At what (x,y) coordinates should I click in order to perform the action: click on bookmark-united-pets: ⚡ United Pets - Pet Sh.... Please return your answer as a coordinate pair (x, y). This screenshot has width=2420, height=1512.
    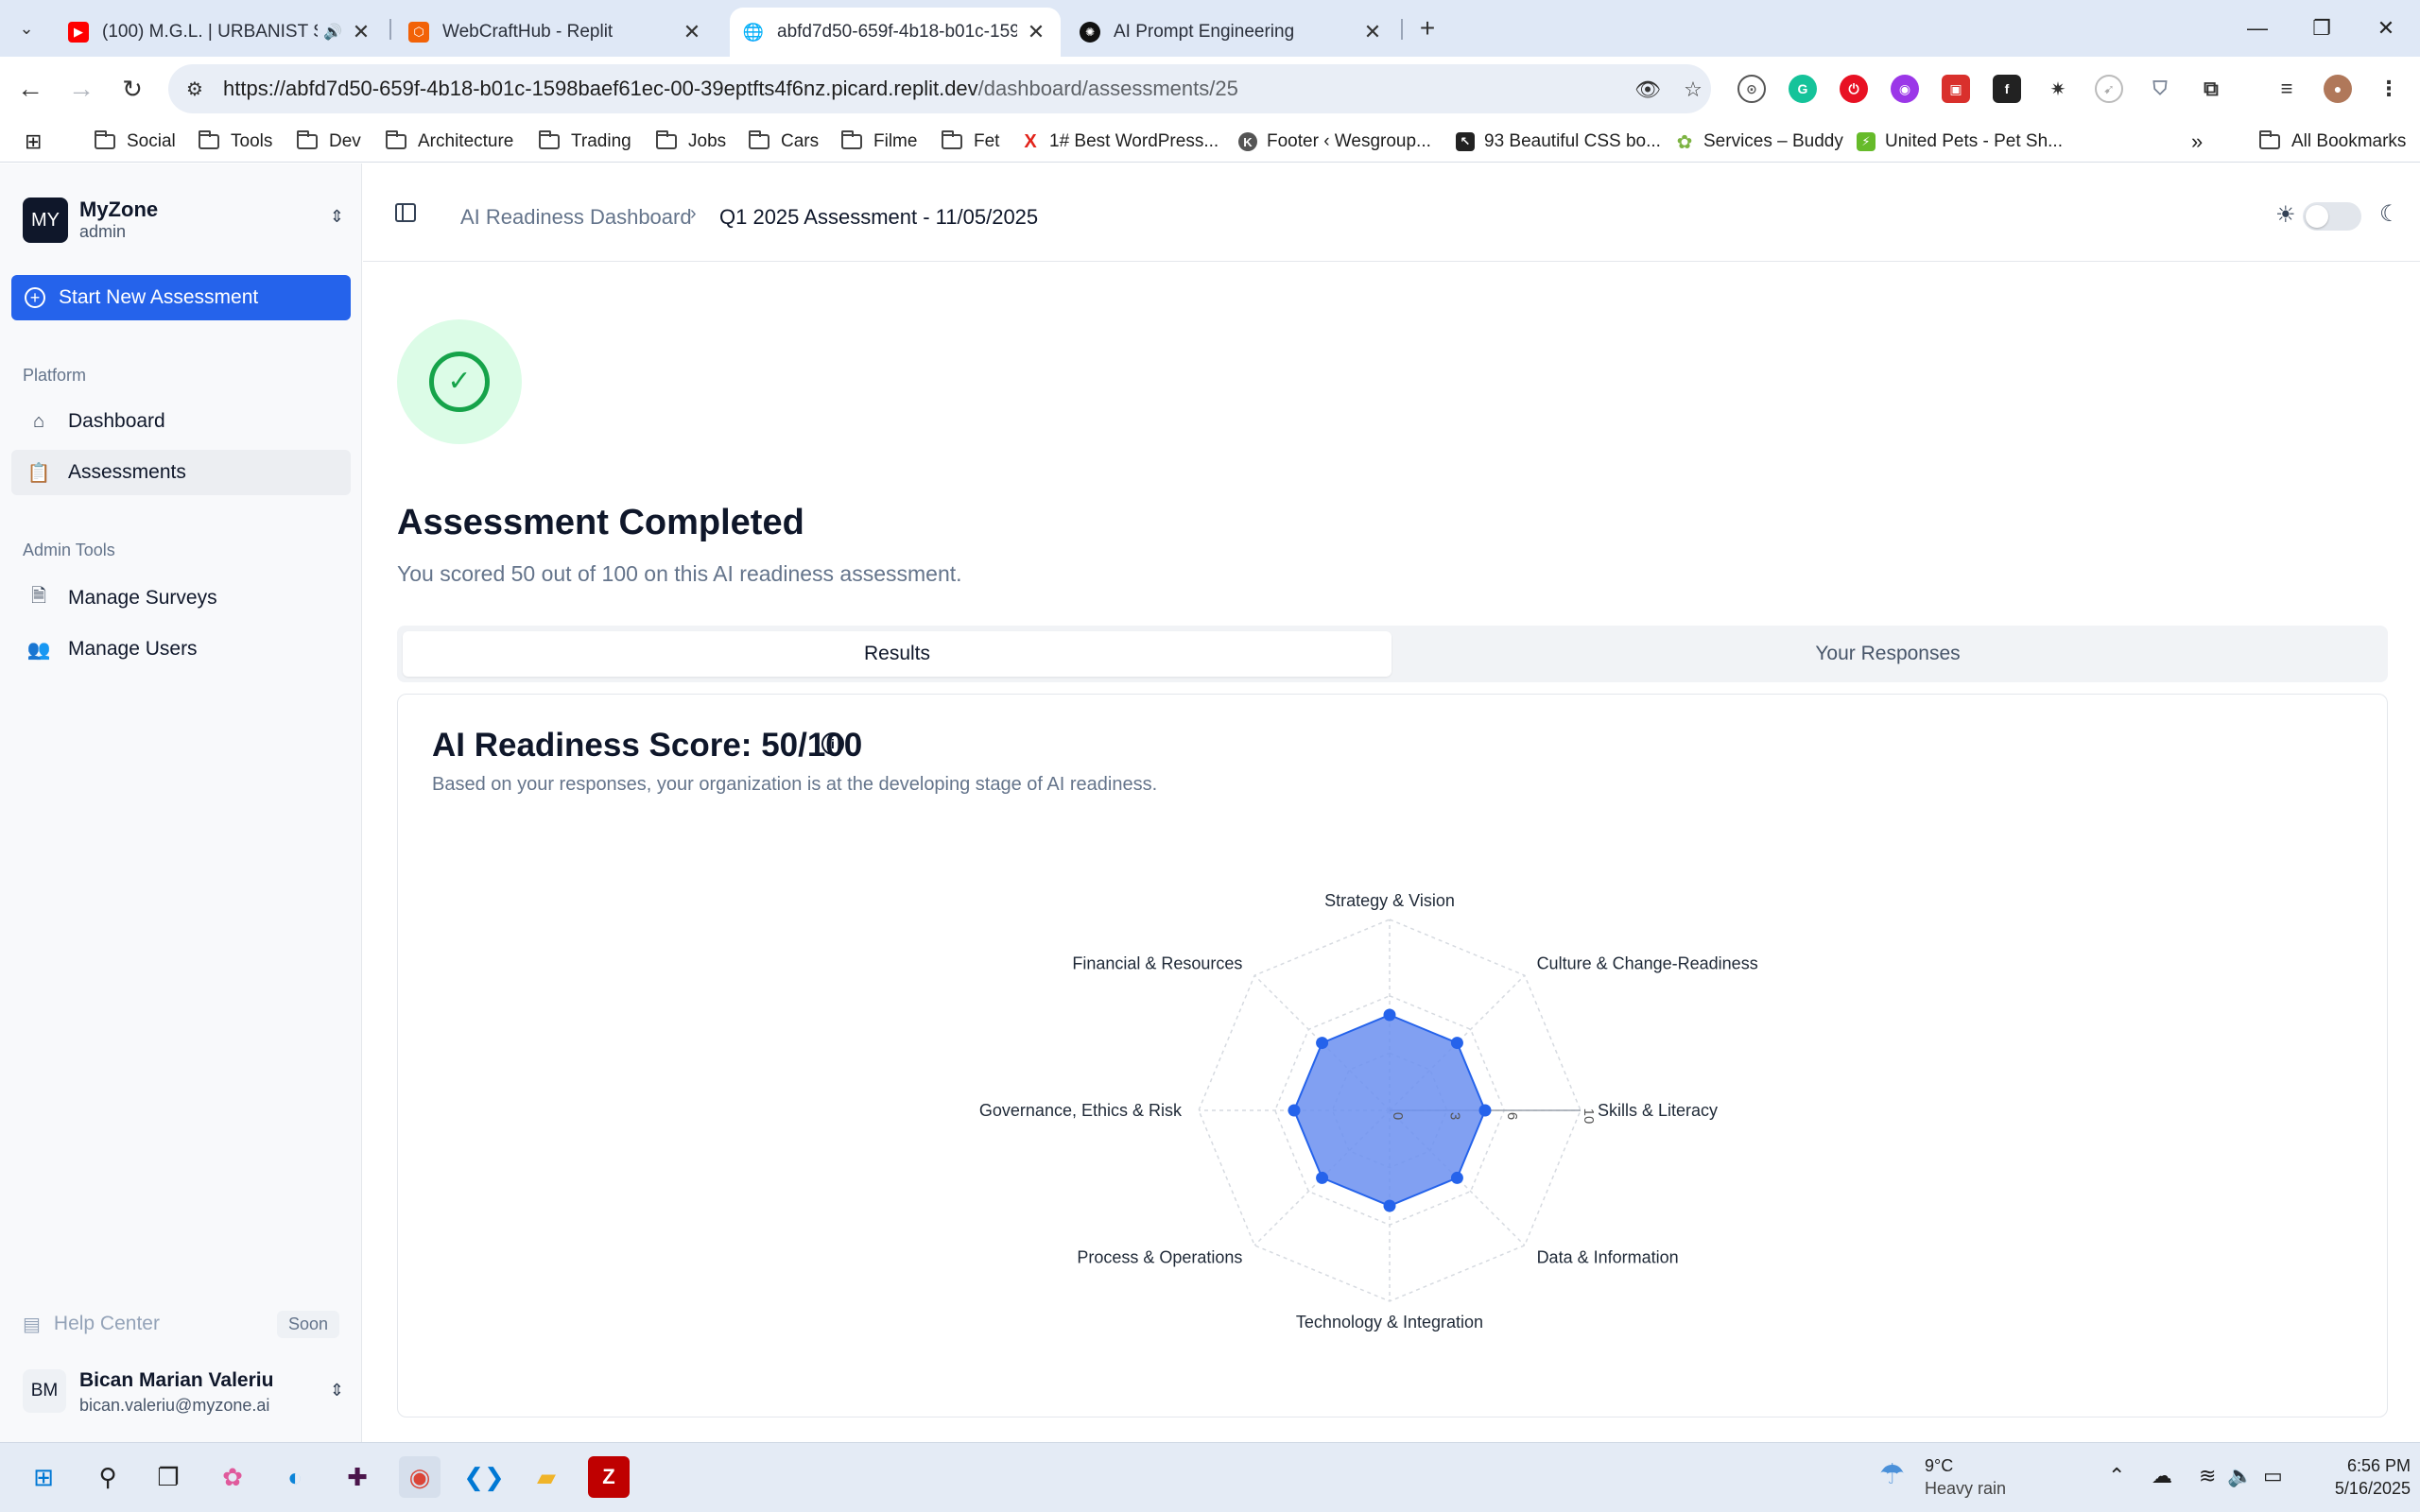
    Looking at the image, I should click on (1960, 142).